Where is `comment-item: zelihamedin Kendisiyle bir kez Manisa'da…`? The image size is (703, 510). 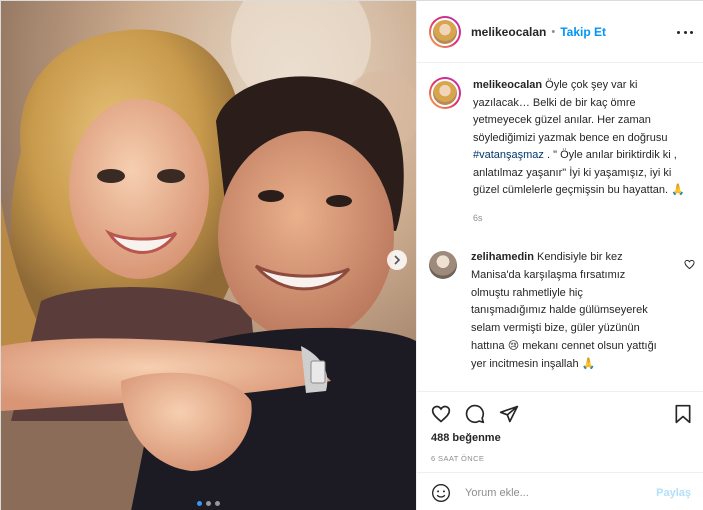 comment-item: zelihamedin Kendisiyle bir kez Manisa'da… is located at coordinates (564, 311).